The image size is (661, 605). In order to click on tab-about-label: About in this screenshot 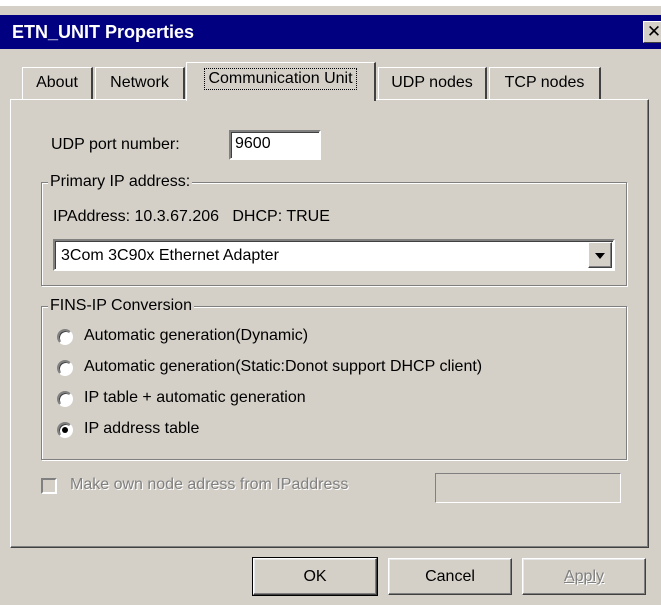, I will do `click(57, 82)`.